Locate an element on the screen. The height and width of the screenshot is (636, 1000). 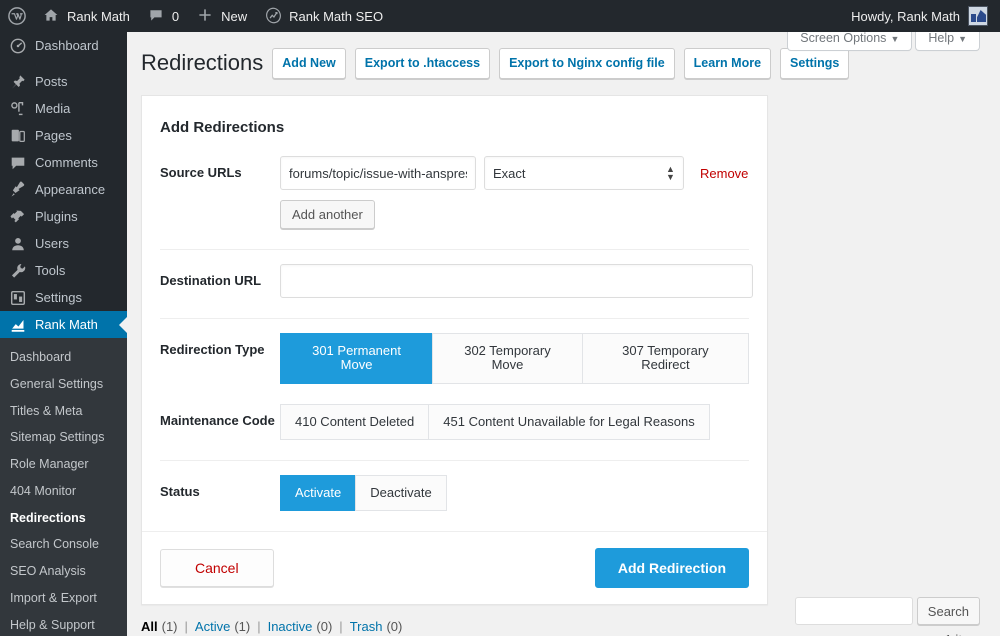
learn-more-button: Learn More is located at coordinates (727, 63).